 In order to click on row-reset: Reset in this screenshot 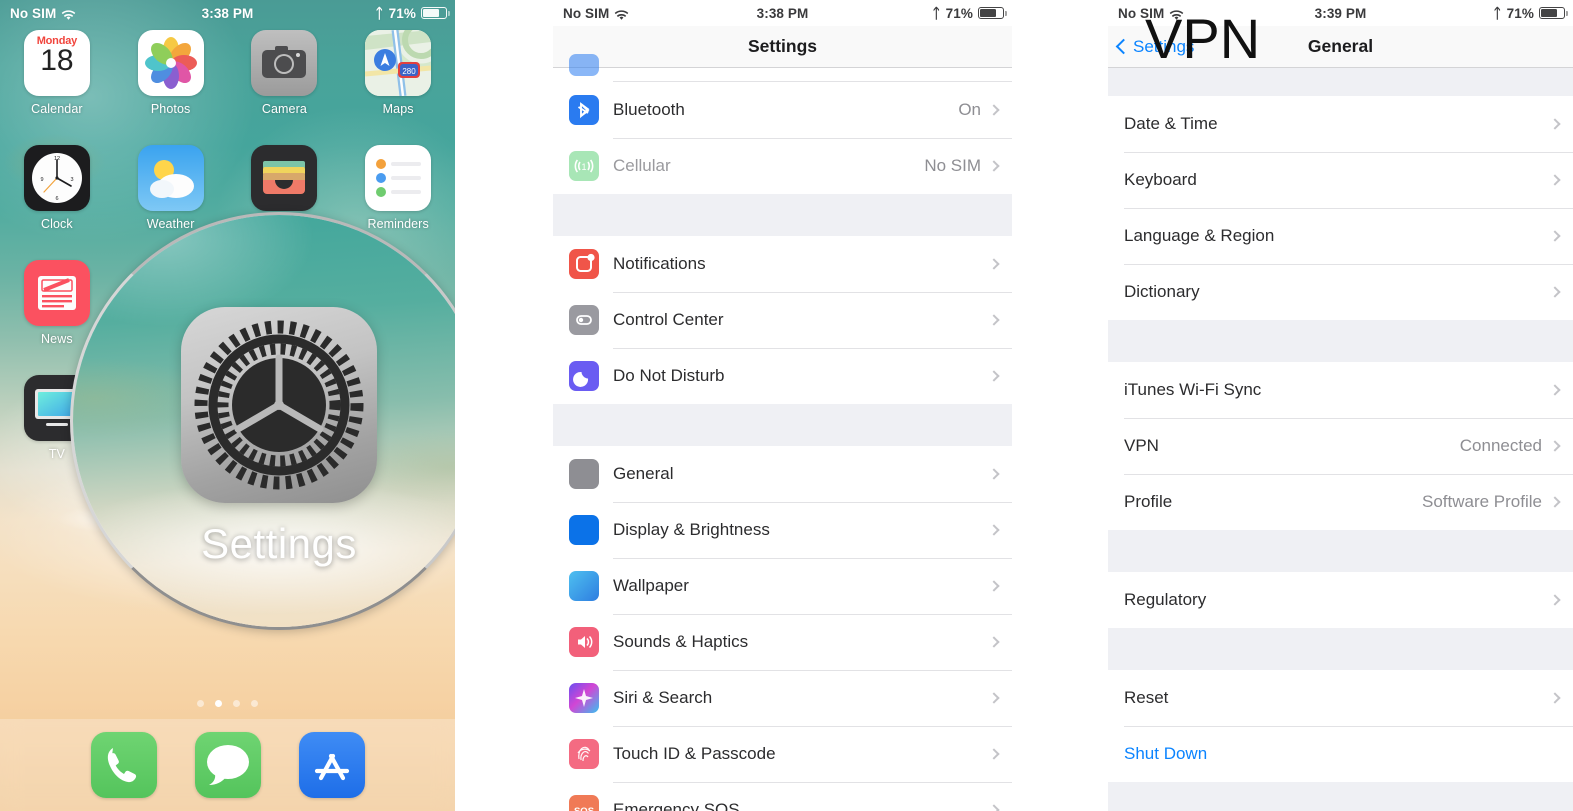, I will do `click(1340, 698)`.